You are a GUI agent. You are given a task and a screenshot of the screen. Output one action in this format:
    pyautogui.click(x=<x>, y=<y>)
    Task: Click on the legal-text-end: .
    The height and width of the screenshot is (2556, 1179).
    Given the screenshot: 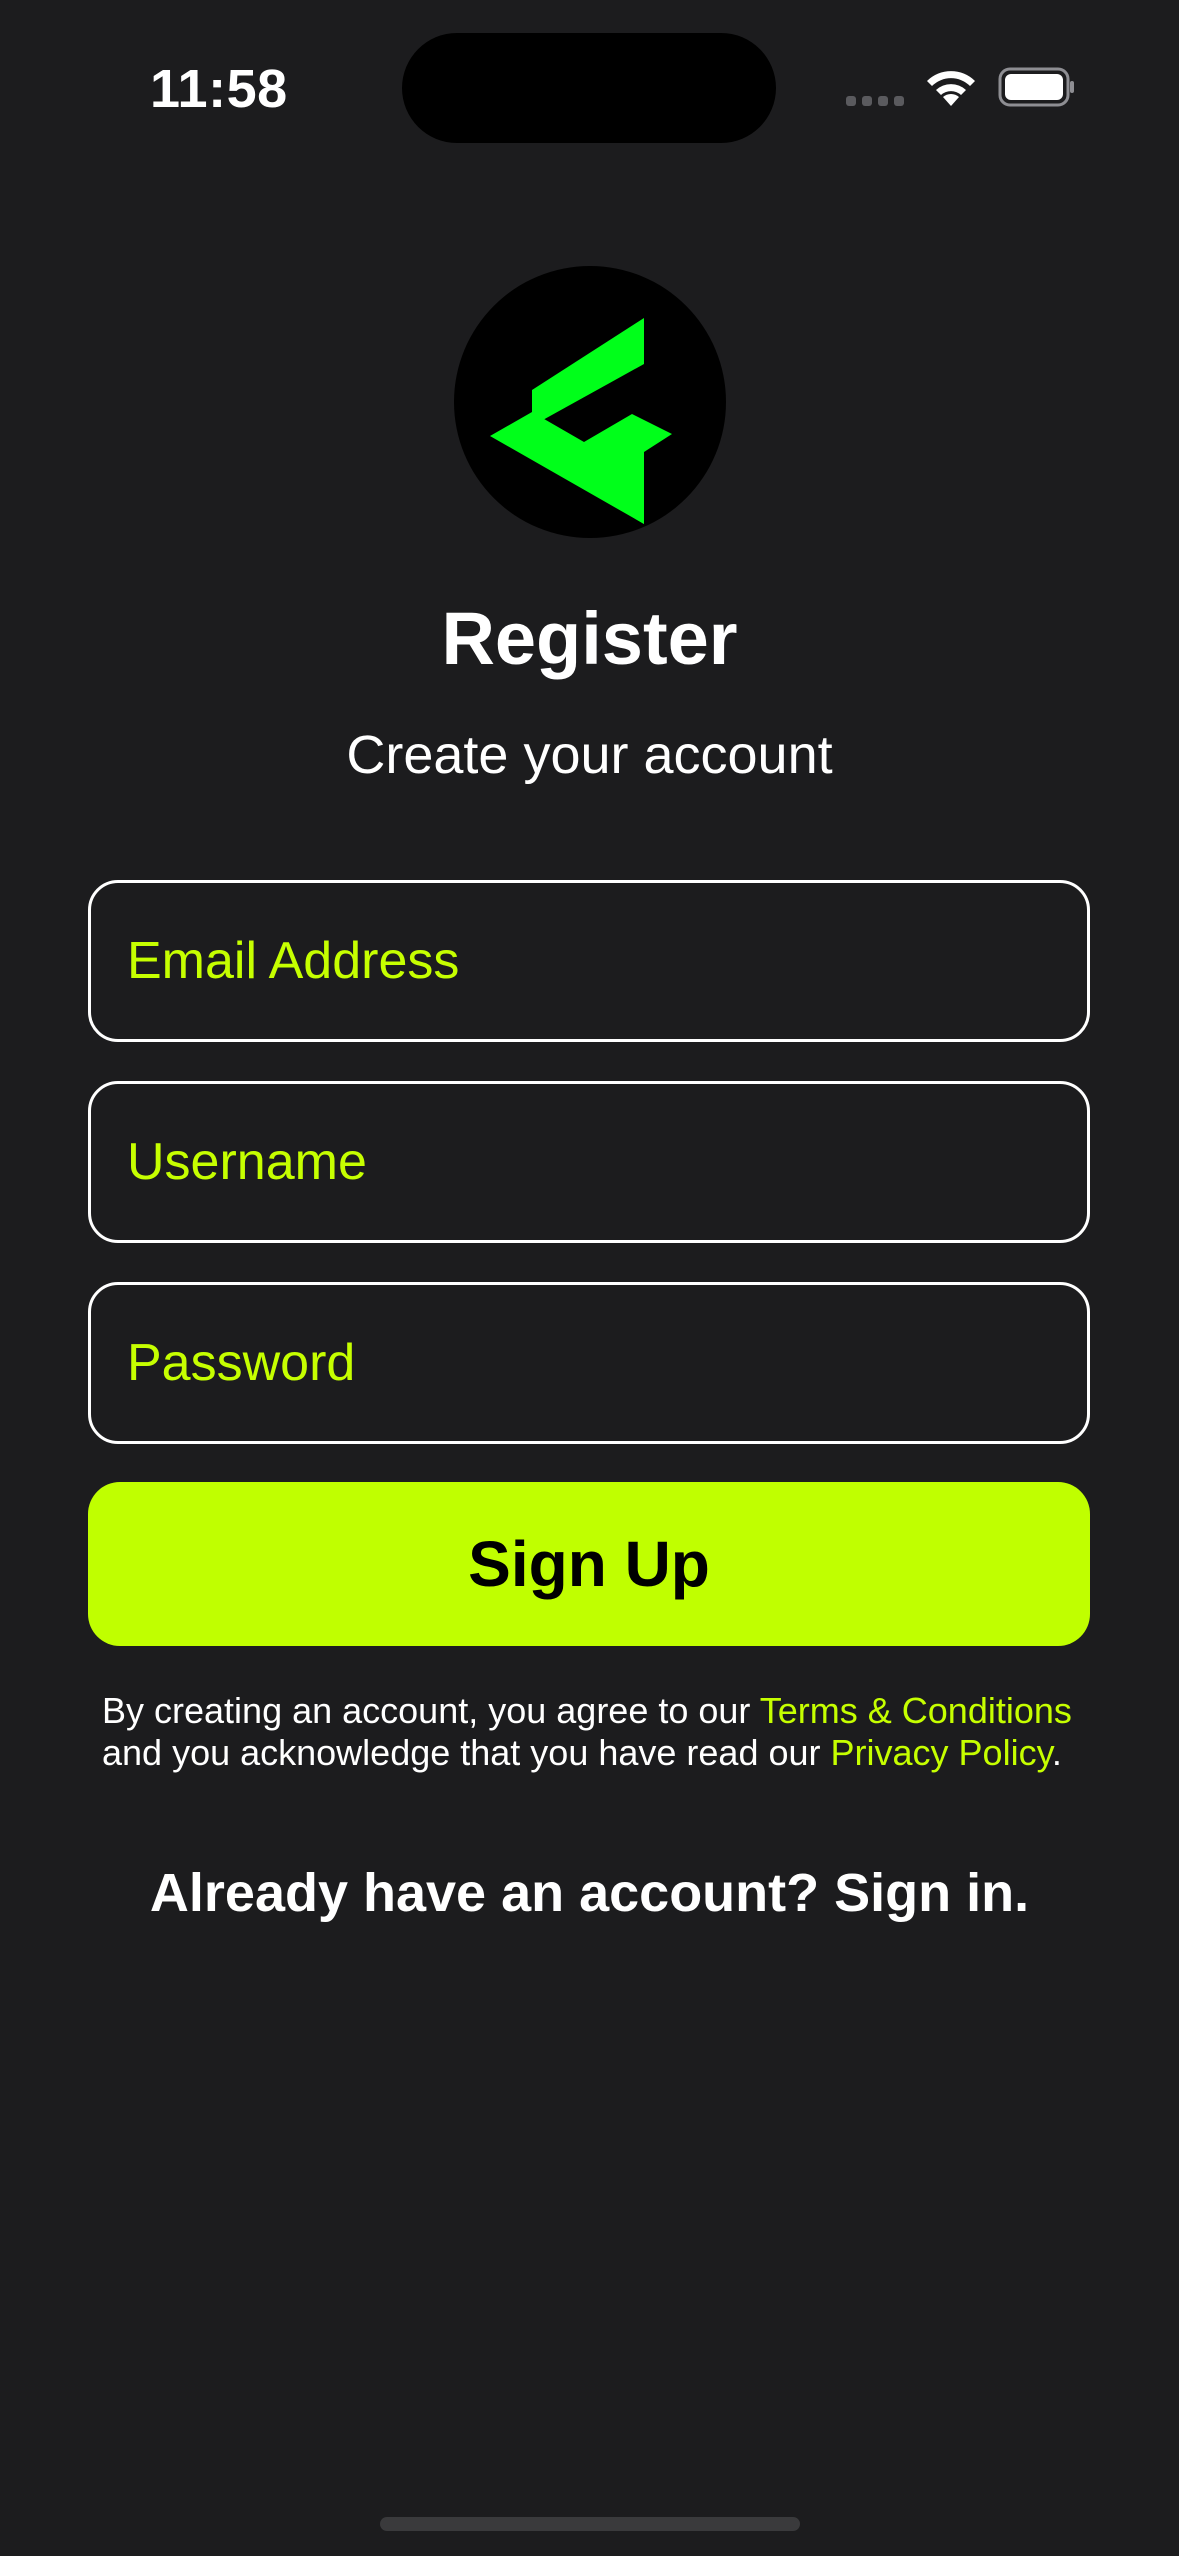 What is the action you would take?
    pyautogui.click(x=1056, y=1752)
    